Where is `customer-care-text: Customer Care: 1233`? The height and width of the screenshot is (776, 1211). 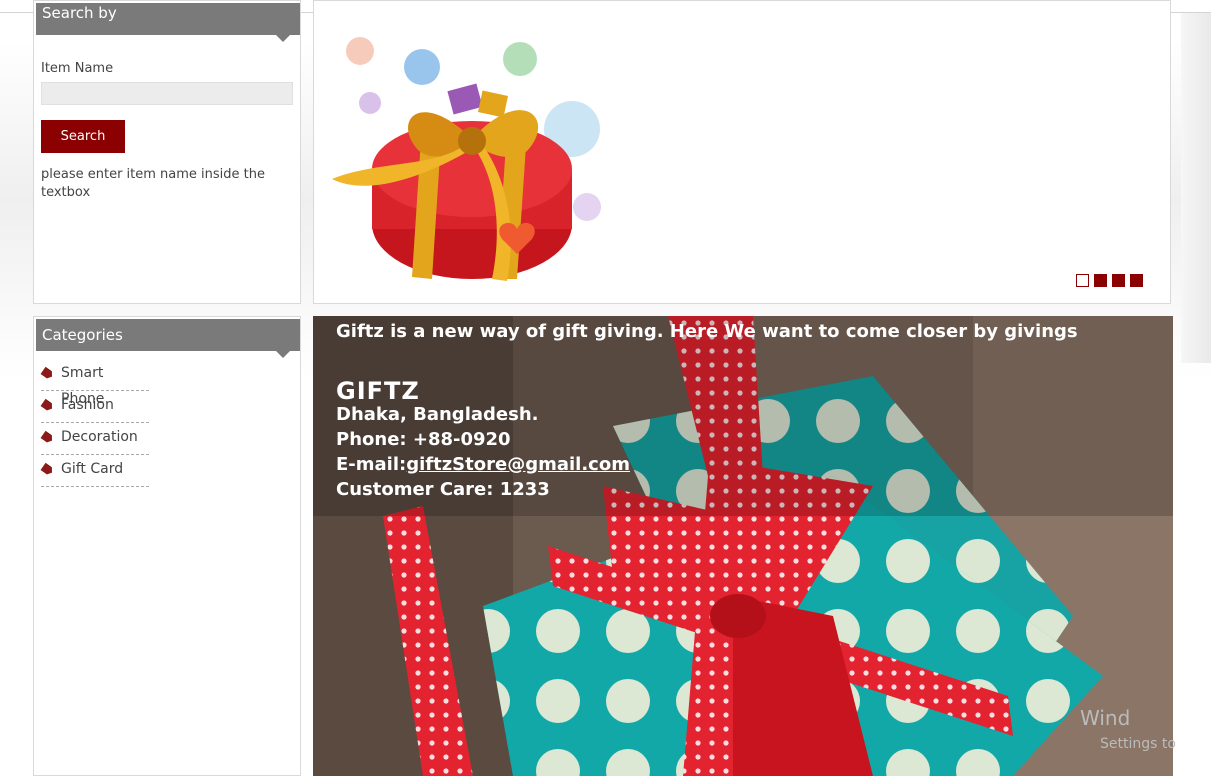
customer-care-text: Customer Care: 1233 is located at coordinates (443, 489).